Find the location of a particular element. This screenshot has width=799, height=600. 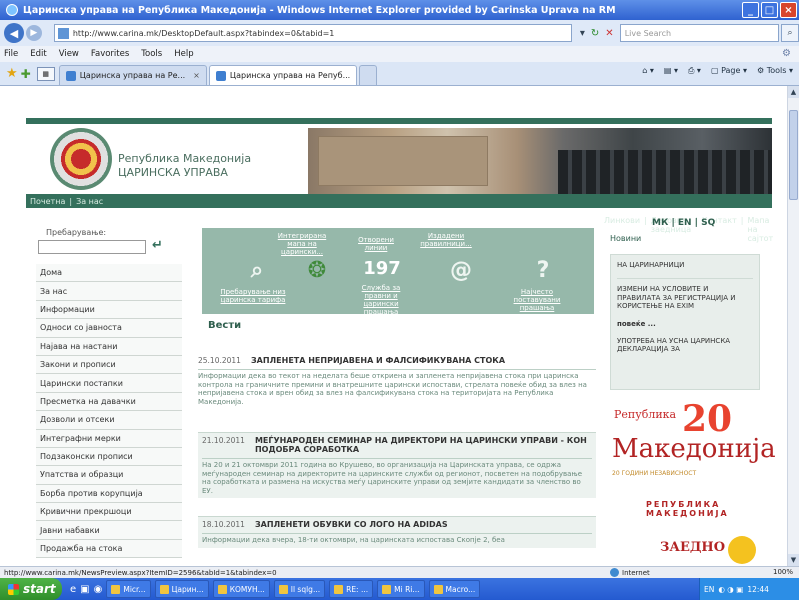

tariff-197-icon: 197 is located at coordinates (382, 268).